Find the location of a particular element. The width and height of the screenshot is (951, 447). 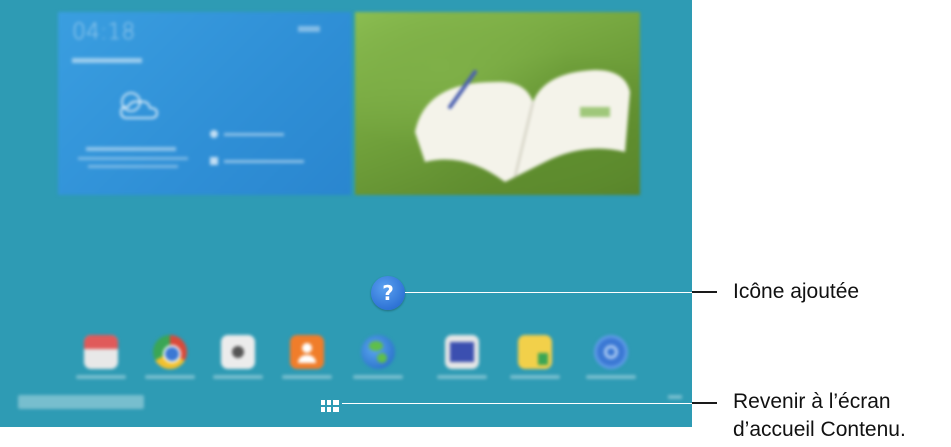

clock-time: 04:18 is located at coordinates (104, 32).